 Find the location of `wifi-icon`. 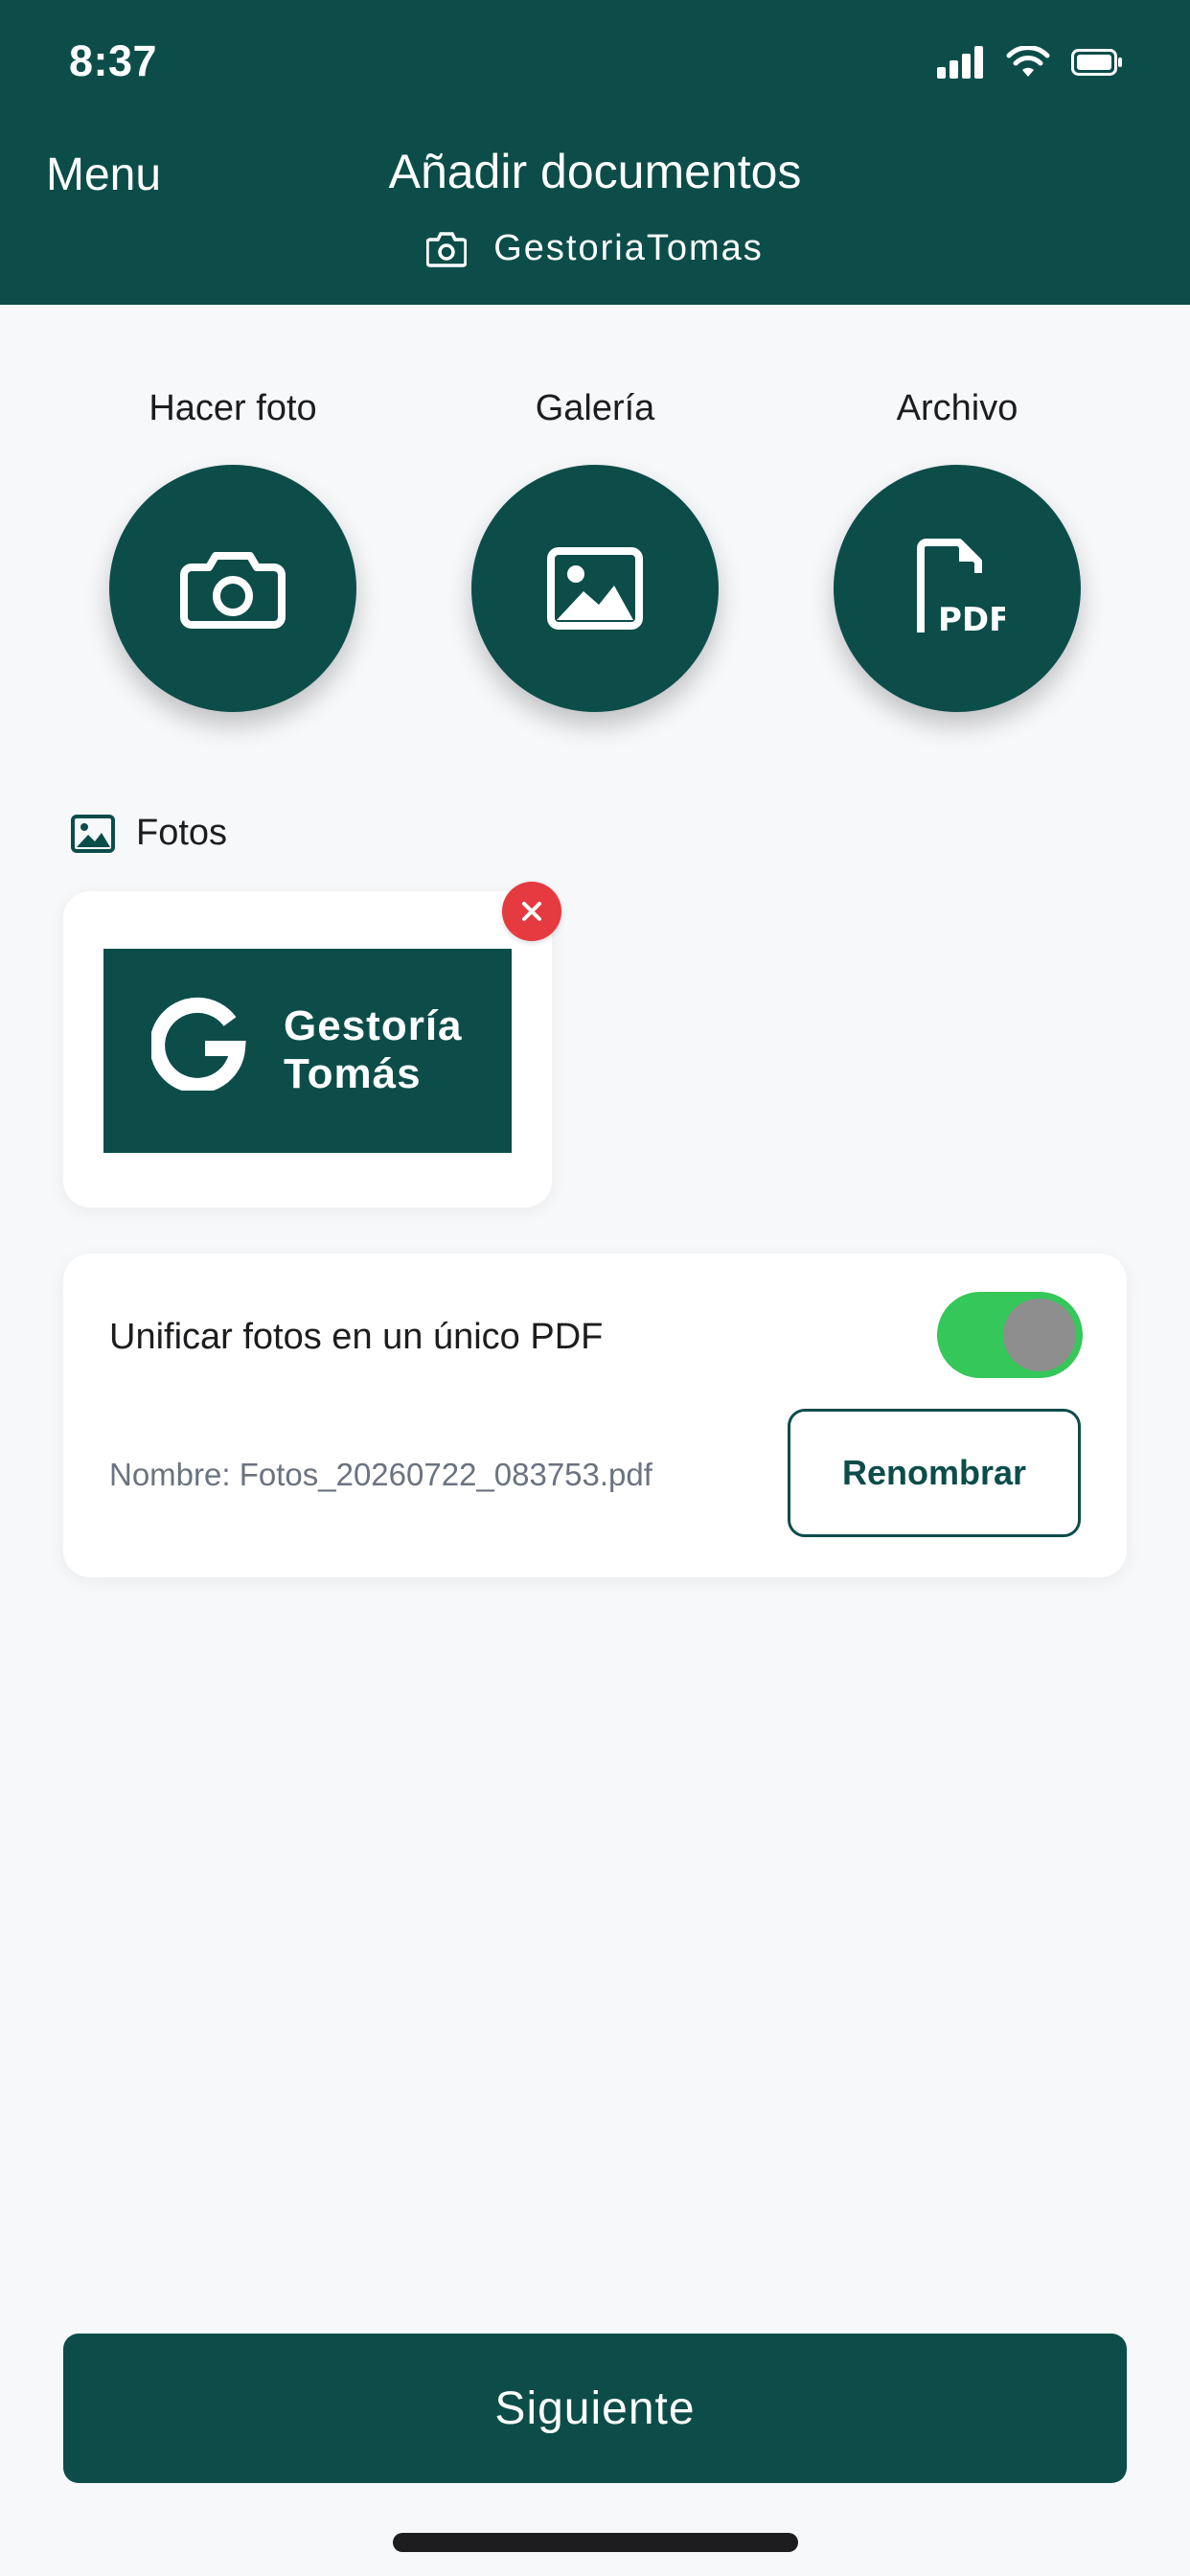

wifi-icon is located at coordinates (1028, 62).